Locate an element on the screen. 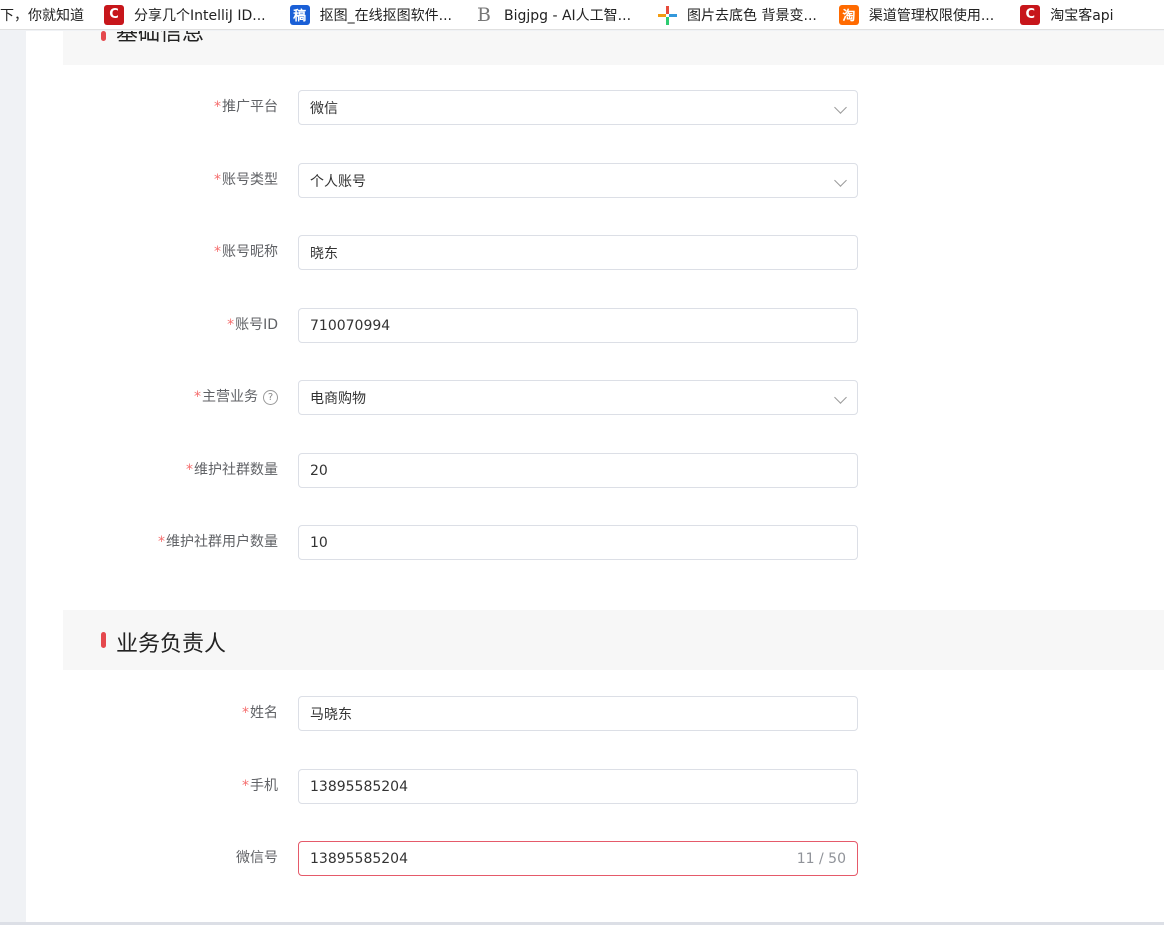 This screenshot has width=1164, height=925. form-row-account-id: * 账号ID 710070994 is located at coordinates (582, 325).